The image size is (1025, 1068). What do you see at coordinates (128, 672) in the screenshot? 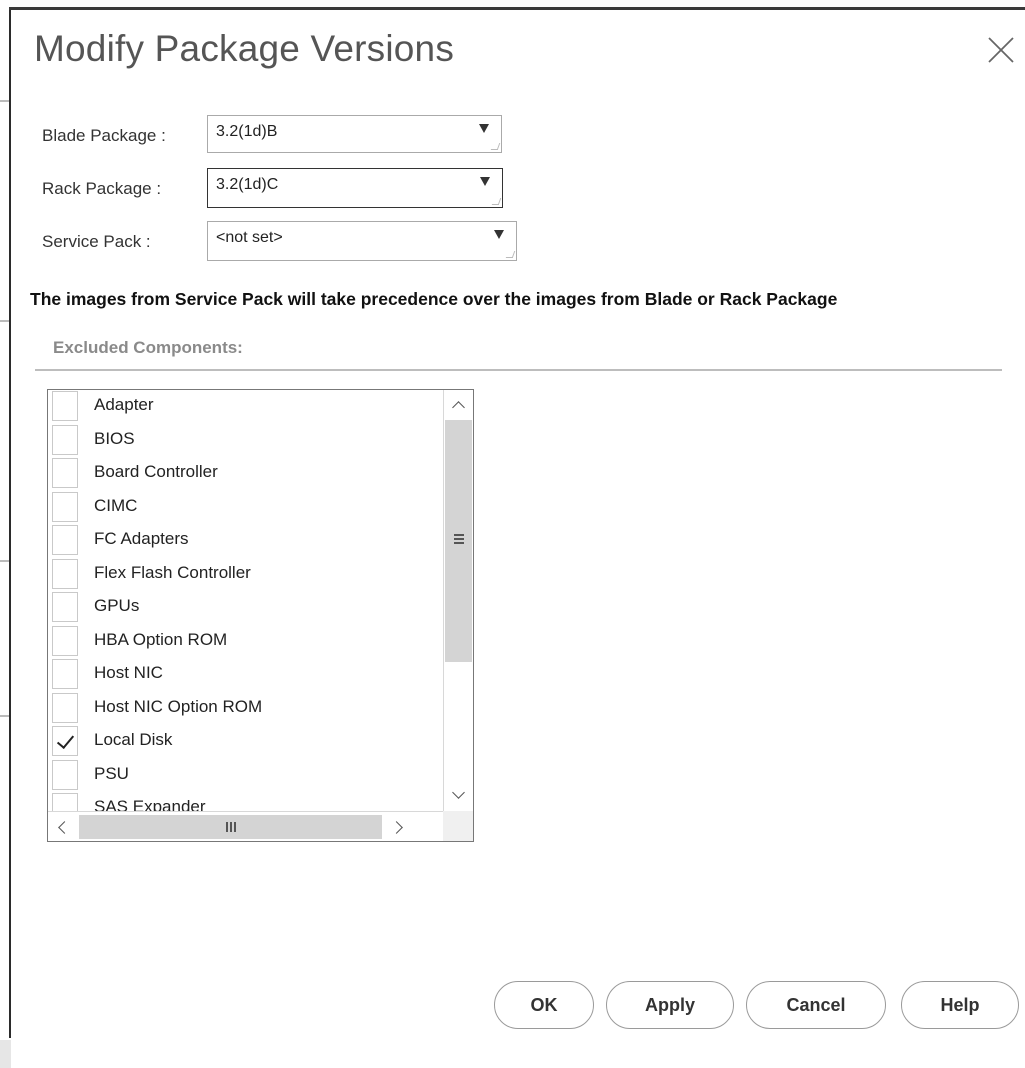
I see `component-label: Host NIC` at bounding box center [128, 672].